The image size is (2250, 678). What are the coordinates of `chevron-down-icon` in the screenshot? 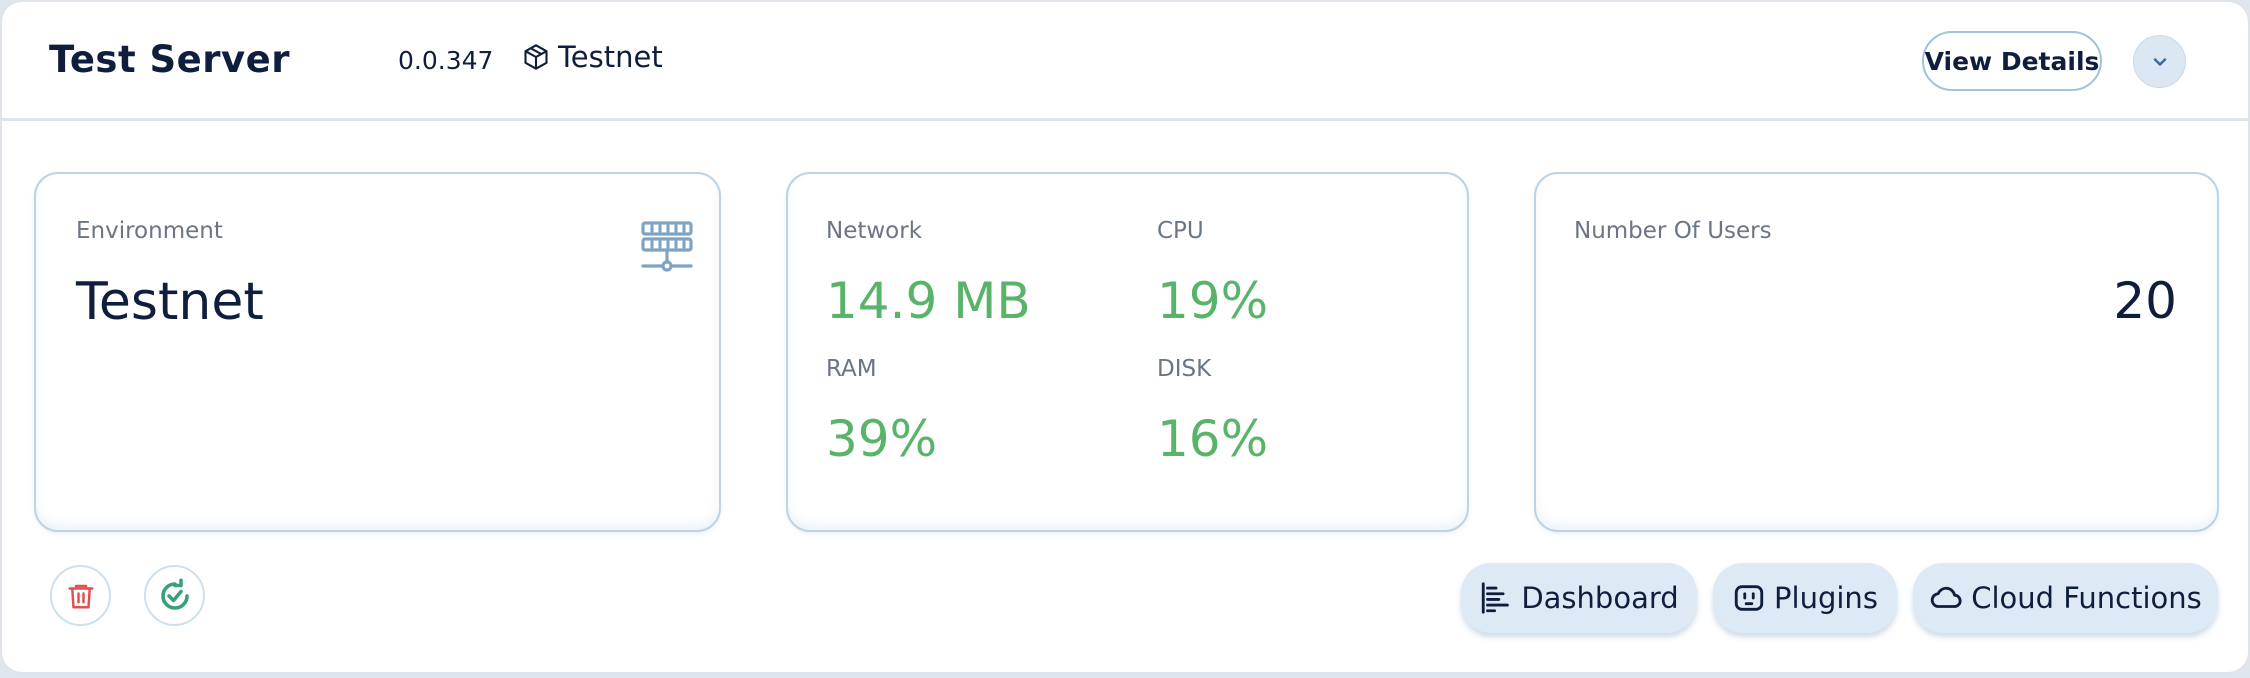 It's located at (2159, 61).